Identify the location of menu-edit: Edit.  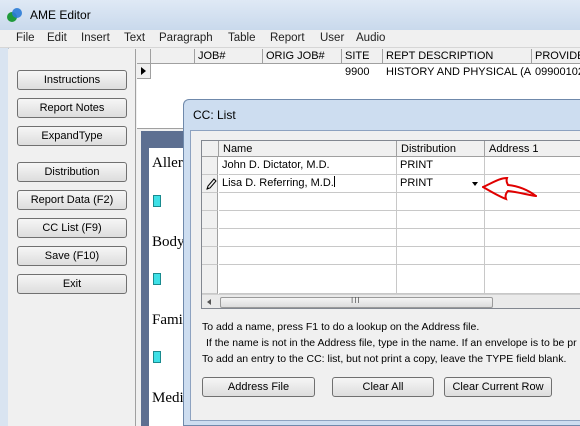
(57, 38).